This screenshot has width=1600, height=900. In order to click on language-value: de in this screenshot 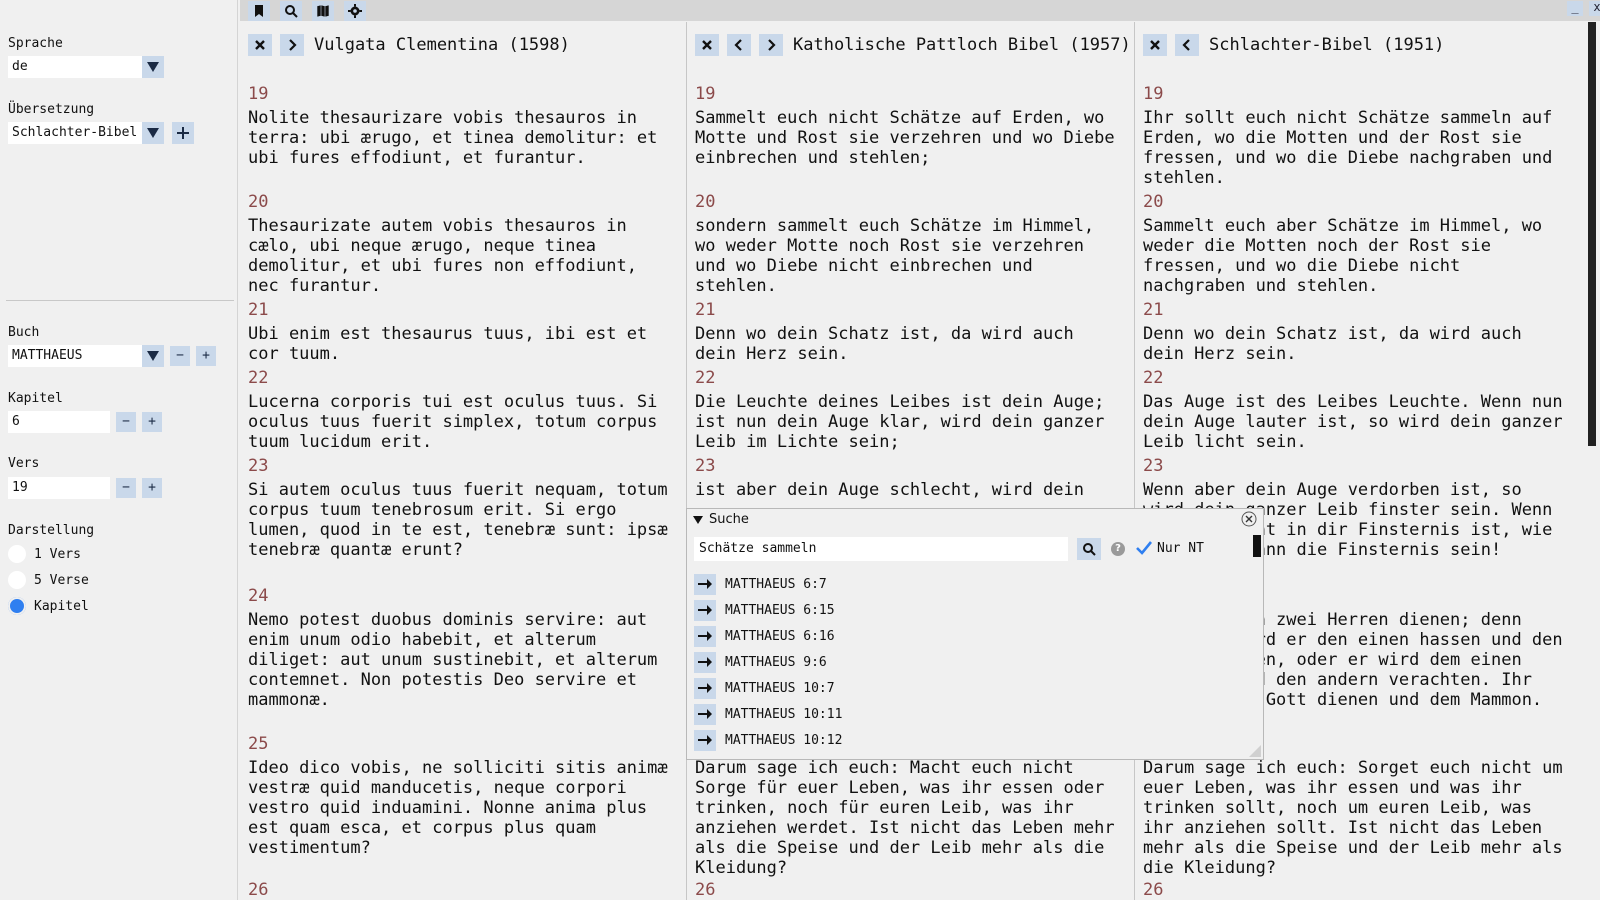, I will do `click(20, 66)`.